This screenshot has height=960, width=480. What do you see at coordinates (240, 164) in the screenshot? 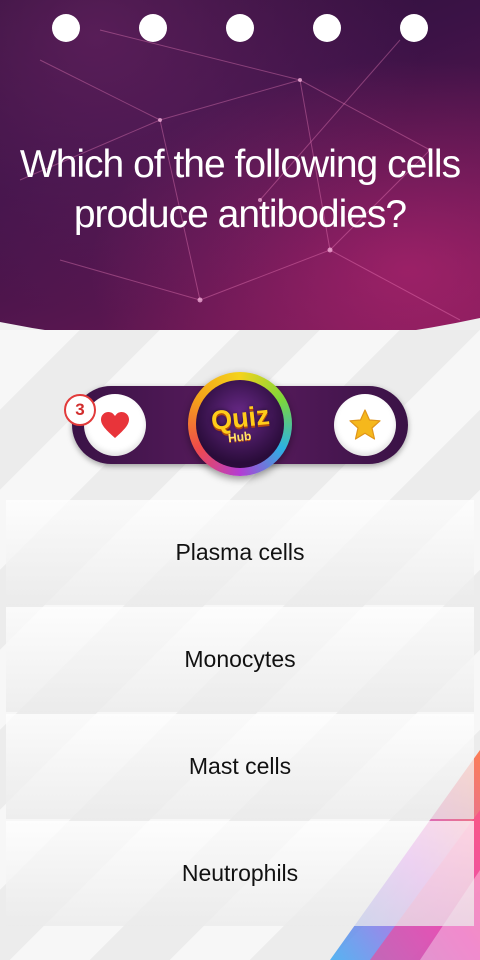
I see `question-line-1: Which of the following cells` at bounding box center [240, 164].